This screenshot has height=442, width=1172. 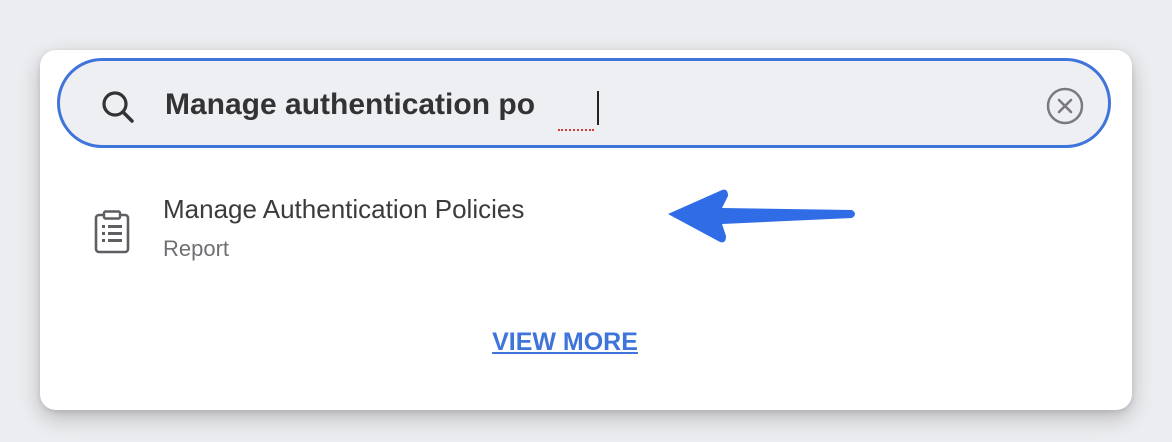 I want to click on spellcheck-underline, so click(x=576, y=130).